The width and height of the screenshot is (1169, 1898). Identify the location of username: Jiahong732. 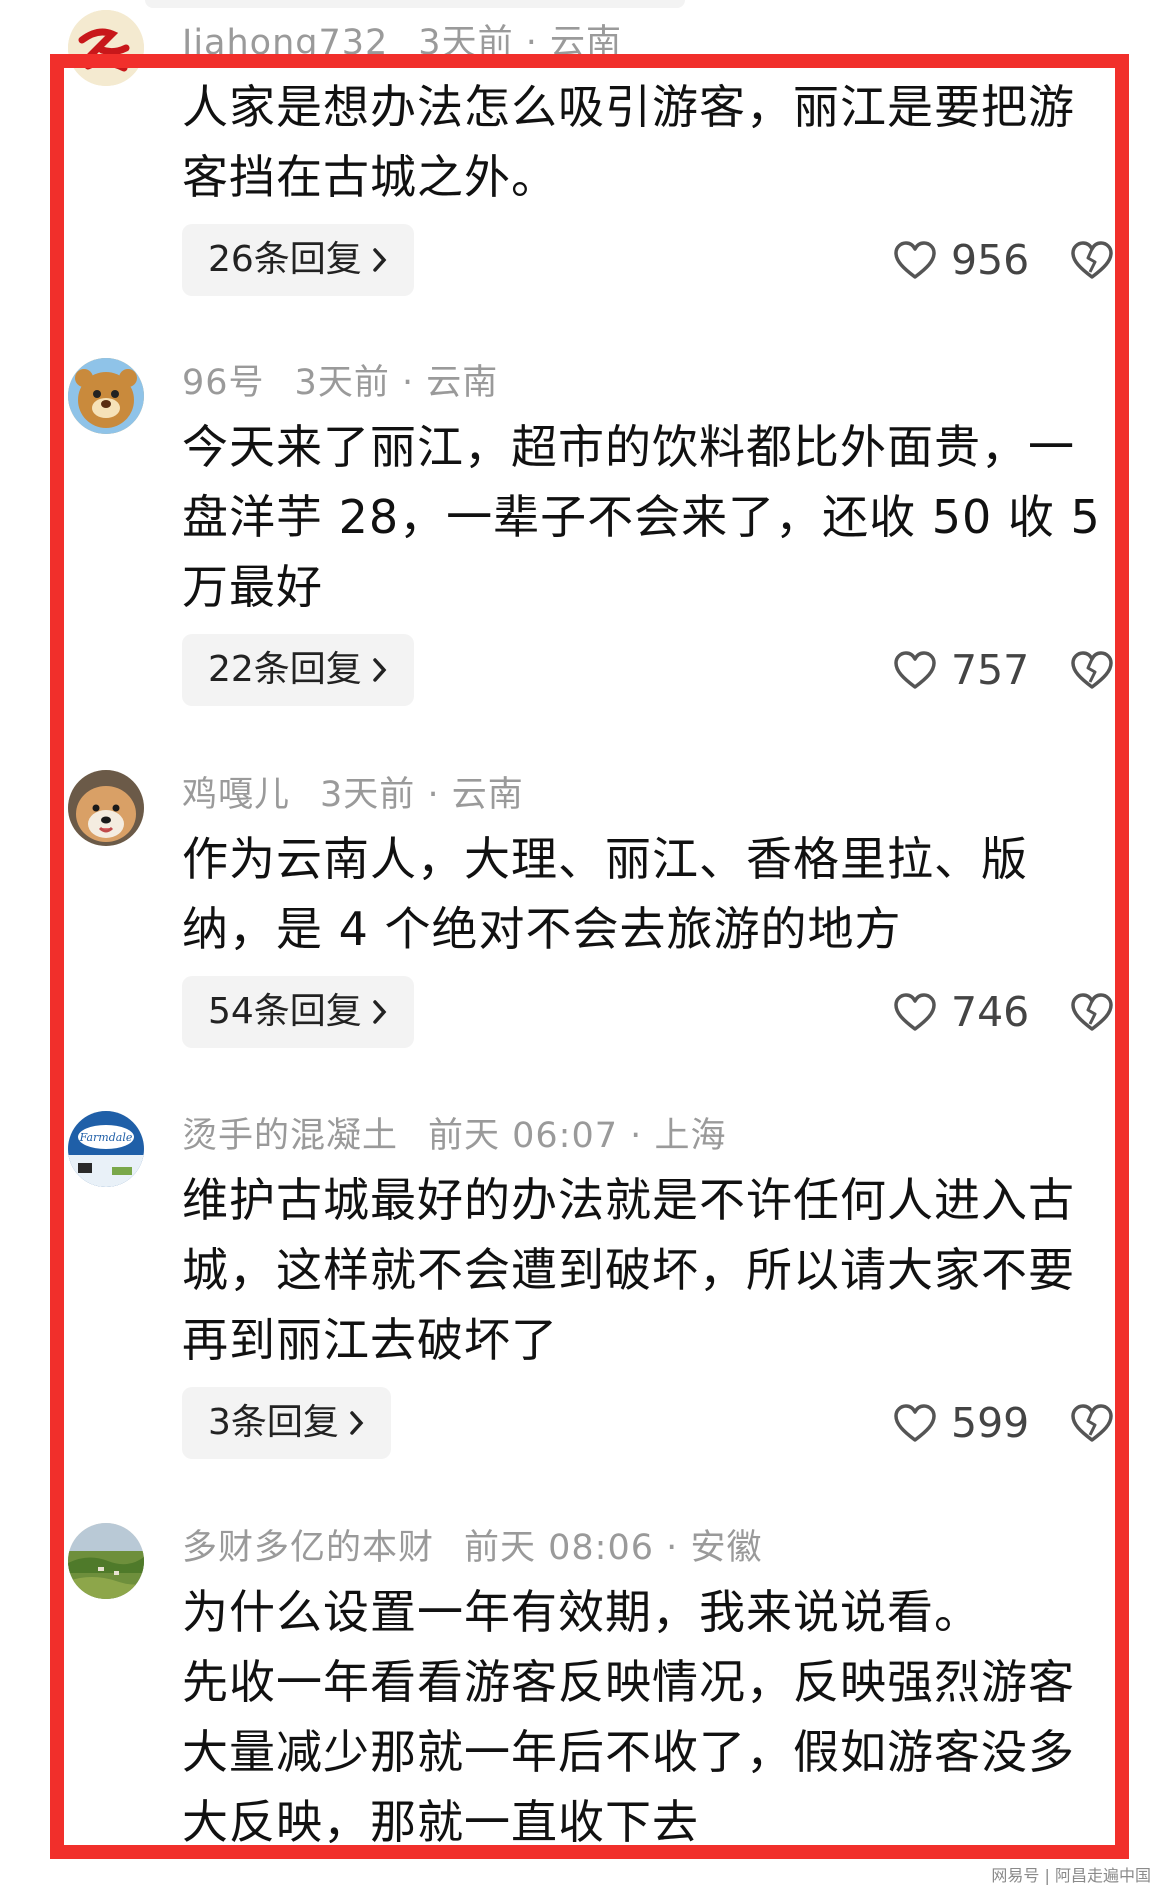
(285, 43).